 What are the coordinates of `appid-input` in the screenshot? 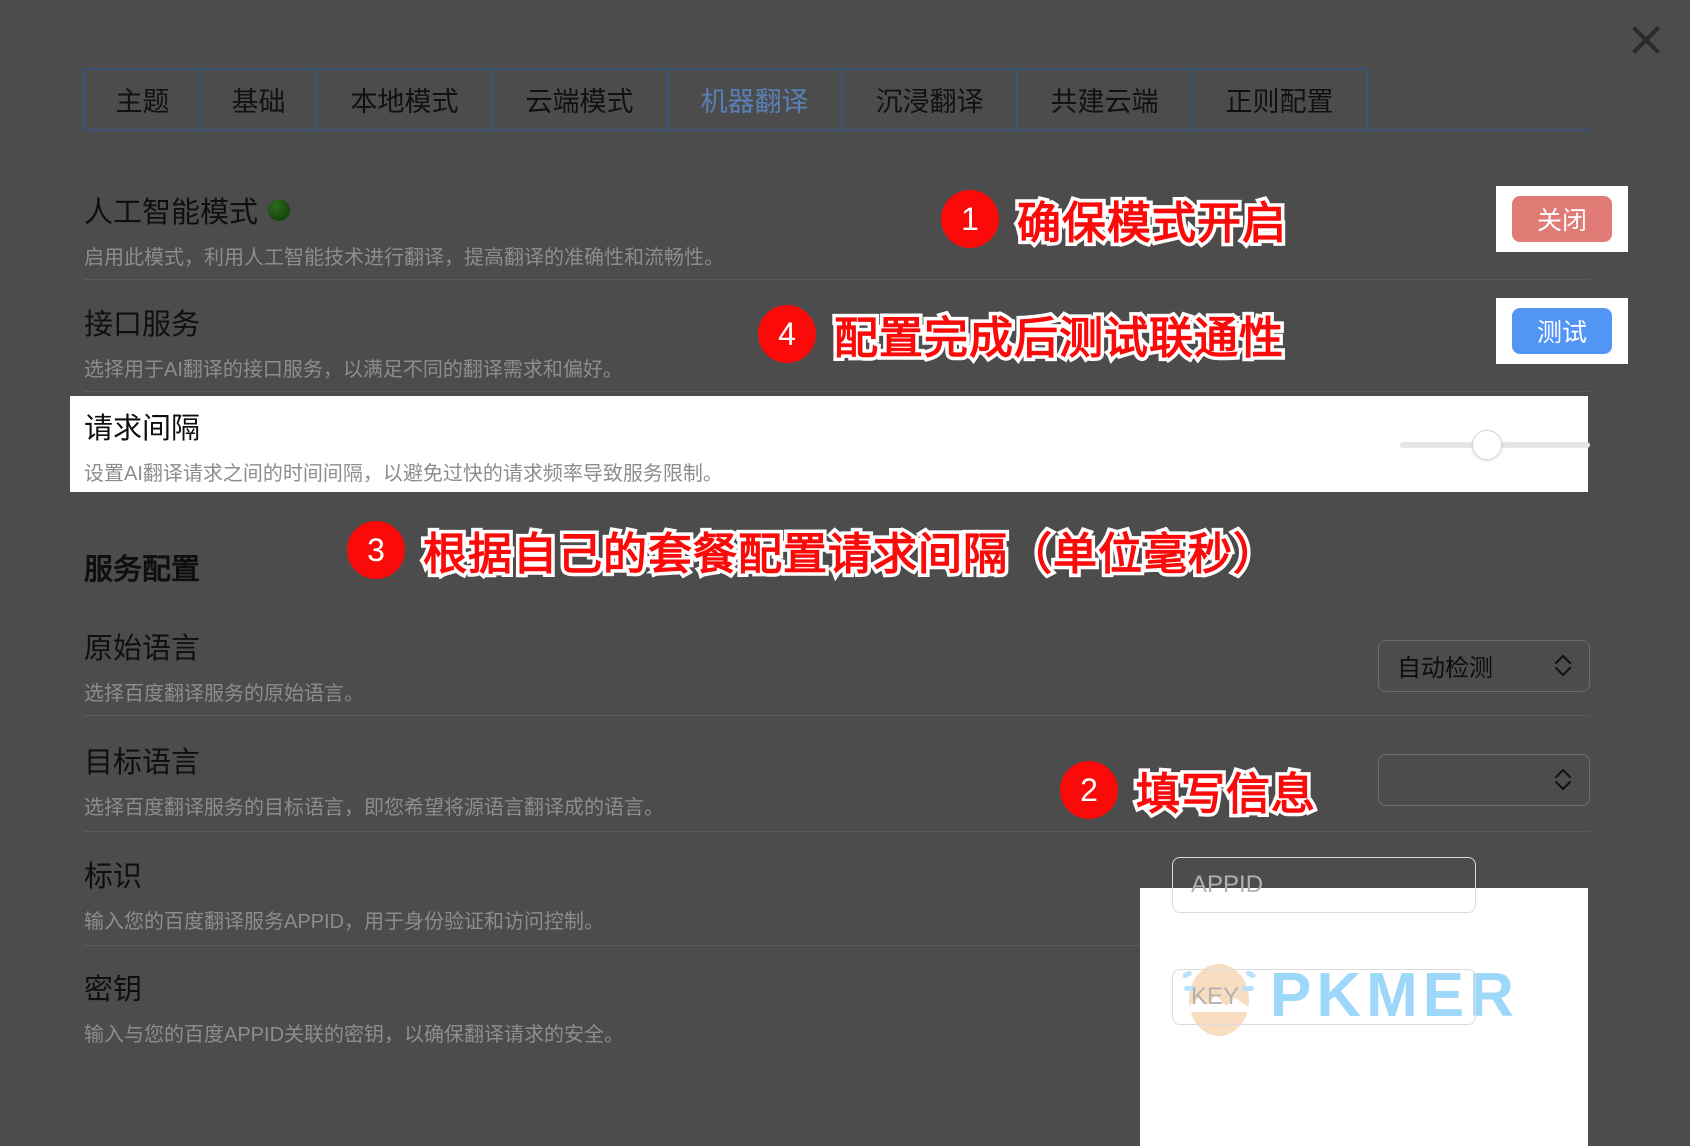 It's located at (1324, 885).